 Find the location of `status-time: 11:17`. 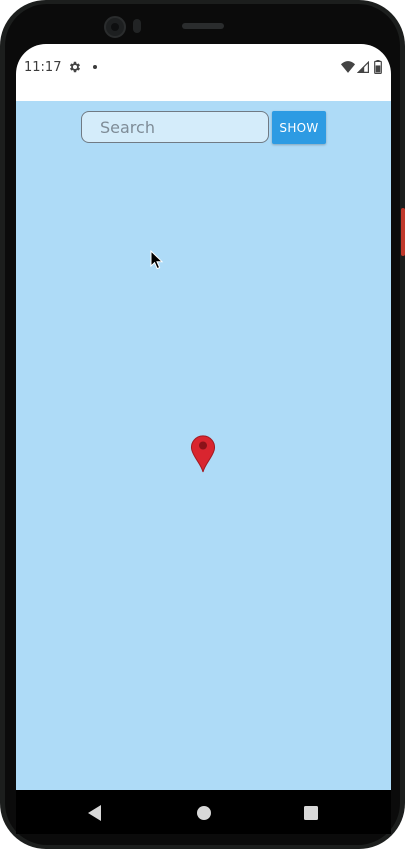

status-time: 11:17 is located at coordinates (43, 67).